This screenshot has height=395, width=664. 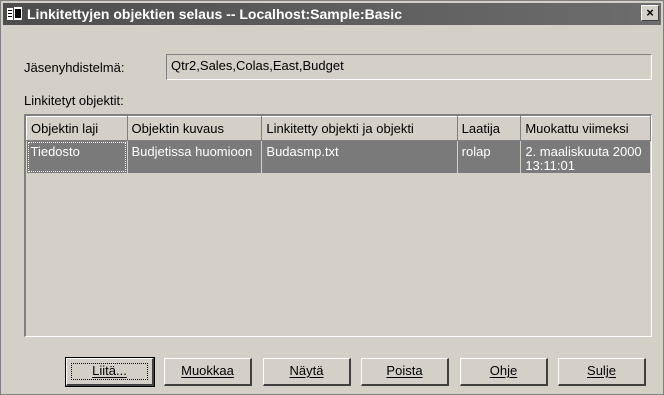 I want to click on edit-button: Muokkaa, so click(x=208, y=372).